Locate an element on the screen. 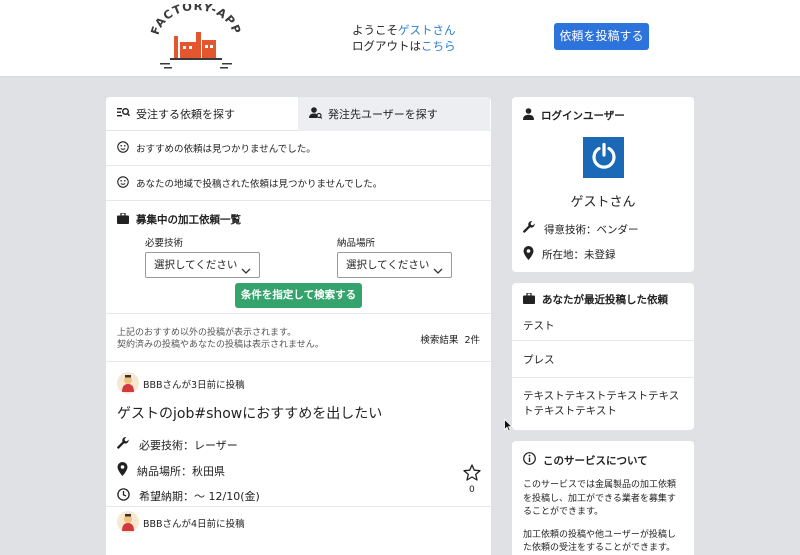  notice-region-text: あなたの地域で投稿された依頼は見つかりませんでした。 is located at coordinates (259, 184).